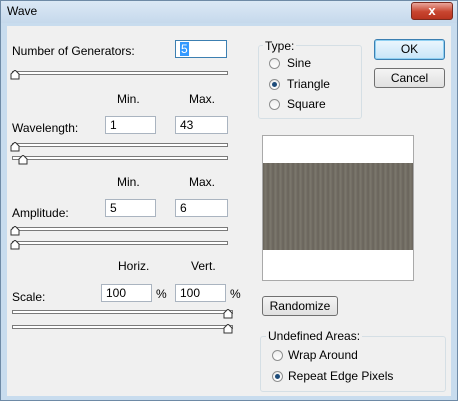  Describe the element at coordinates (202, 182) in the screenshot. I see `amplitude-max-header: Max.` at that location.